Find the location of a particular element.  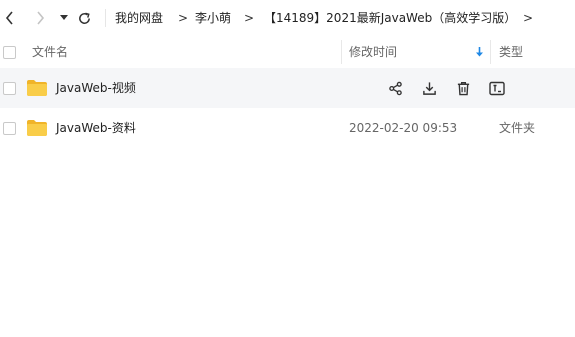

rename-icon is located at coordinates (497, 88).